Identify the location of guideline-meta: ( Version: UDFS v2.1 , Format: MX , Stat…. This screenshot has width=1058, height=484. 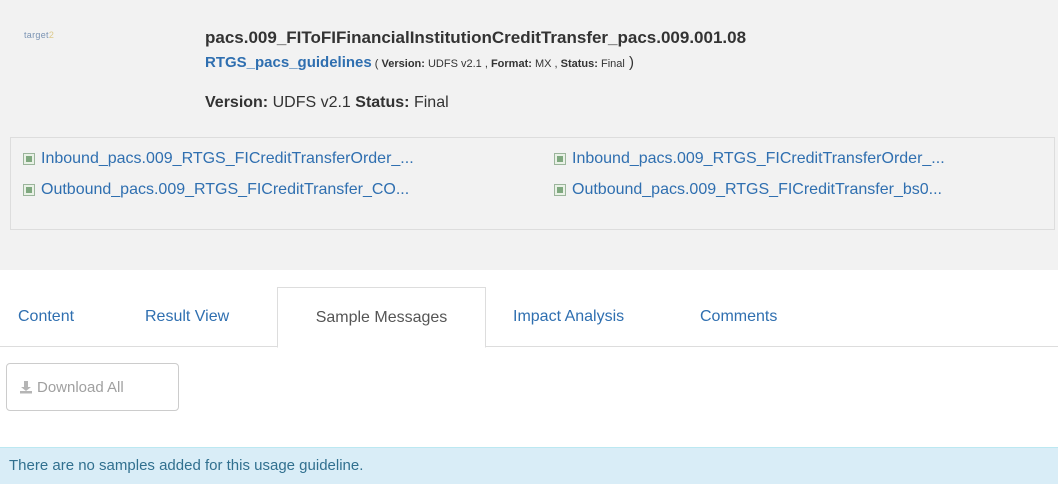
(498, 64).